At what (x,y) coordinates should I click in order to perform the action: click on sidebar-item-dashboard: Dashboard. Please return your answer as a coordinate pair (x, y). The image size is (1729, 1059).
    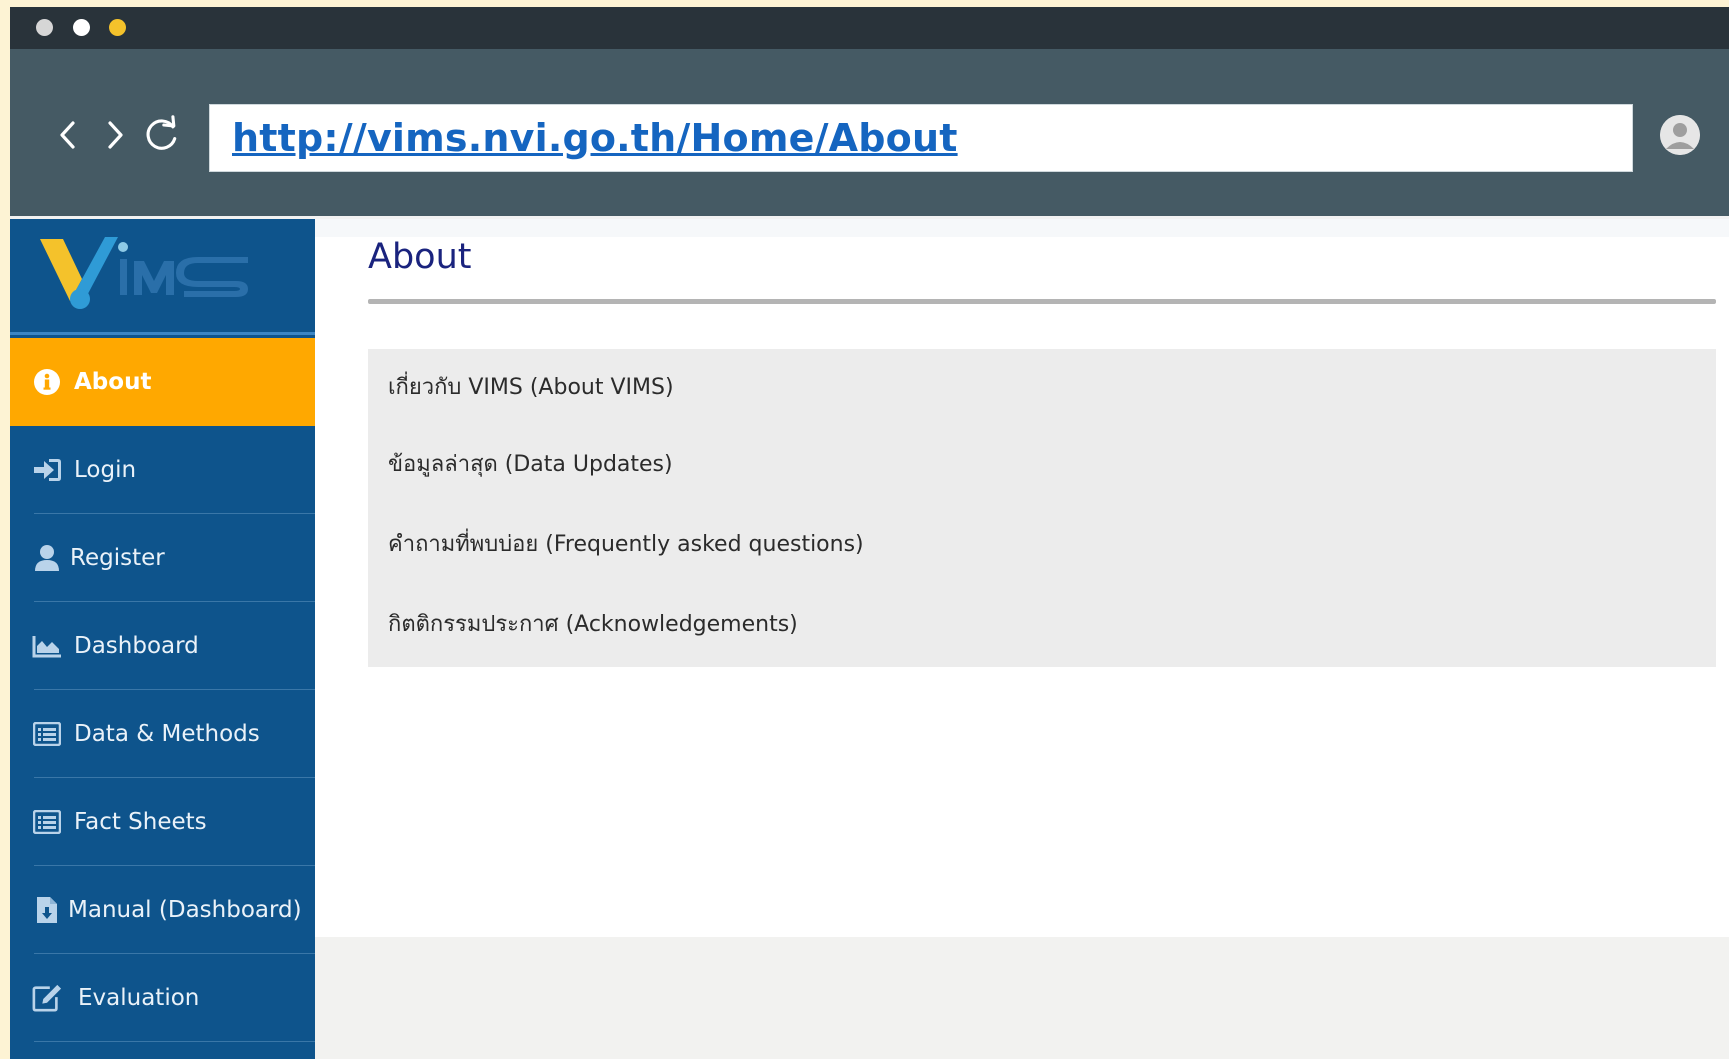
    Looking at the image, I should click on (162, 646).